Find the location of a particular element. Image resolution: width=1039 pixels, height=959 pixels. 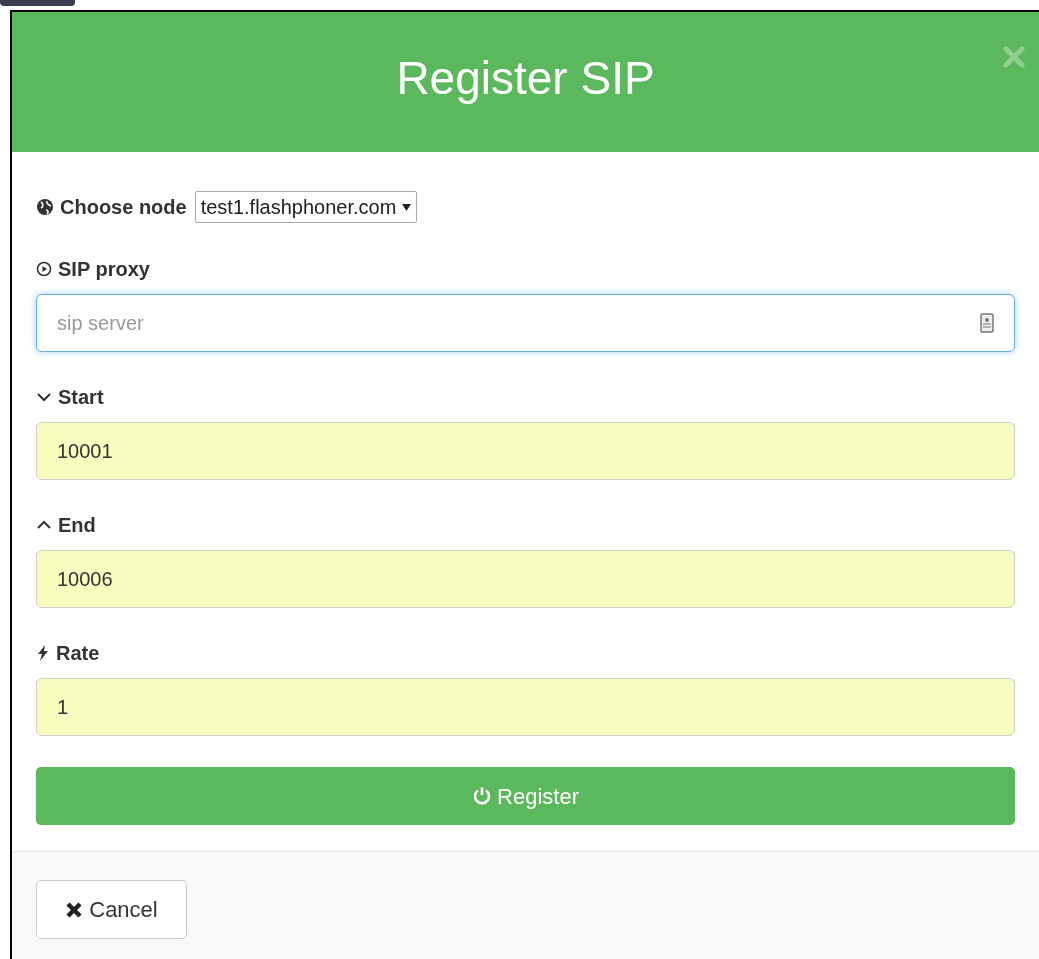

play-circle-icon is located at coordinates (44, 269).